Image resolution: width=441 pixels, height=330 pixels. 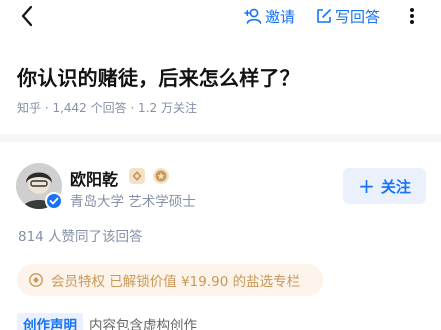 I want to click on question-meta: 知乎 · 1,442 个回答 · 1.2 万关注, so click(x=107, y=108).